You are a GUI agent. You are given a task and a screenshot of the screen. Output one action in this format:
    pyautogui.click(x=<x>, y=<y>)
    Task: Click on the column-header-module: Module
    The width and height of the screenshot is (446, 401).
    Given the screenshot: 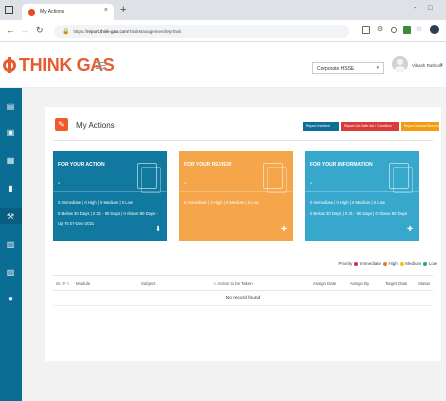 What is the action you would take?
    pyautogui.click(x=83, y=283)
    